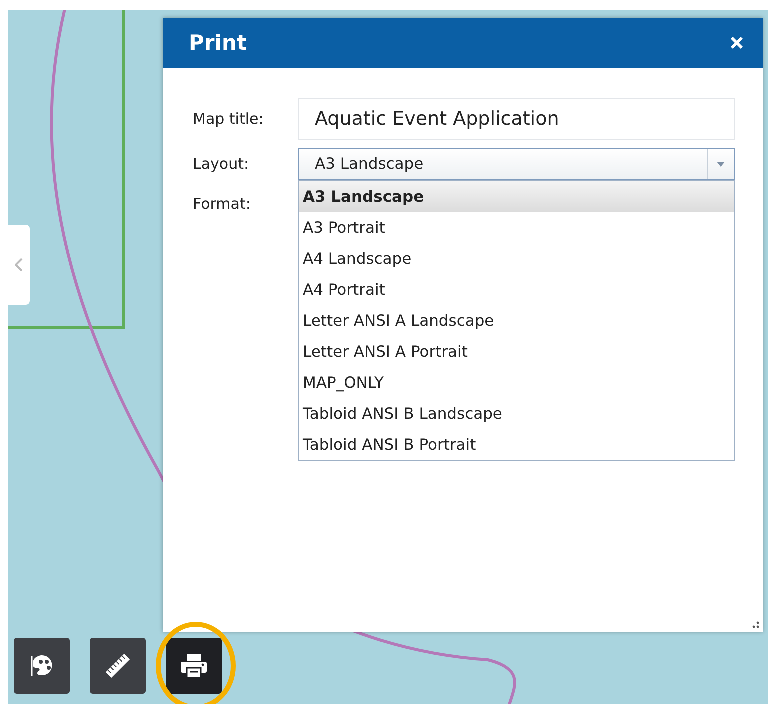  Describe the element at coordinates (229, 119) in the screenshot. I see `field-label: Map title:` at that location.